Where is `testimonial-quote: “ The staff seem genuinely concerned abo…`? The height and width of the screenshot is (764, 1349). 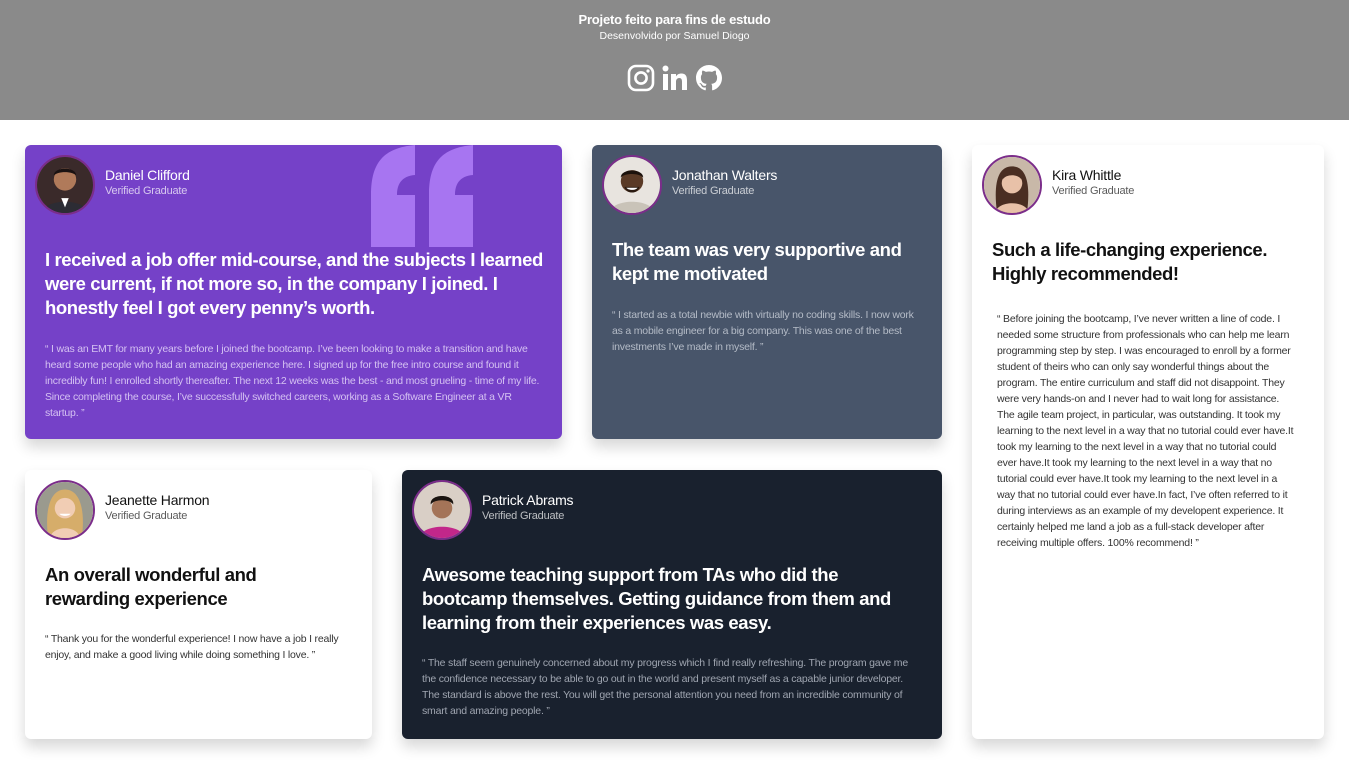 testimonial-quote: “ The staff seem genuinely concerned abo… is located at coordinates (665, 687).